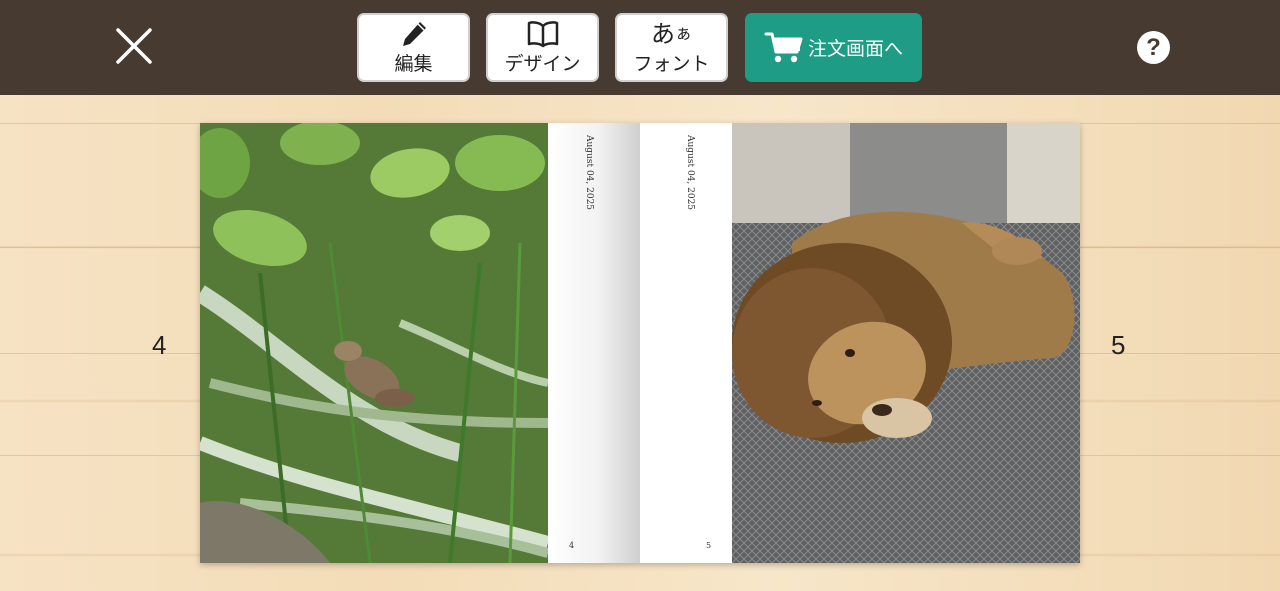 This screenshot has height=591, width=1280. I want to click on edit-button-label: 編集, so click(413, 64).